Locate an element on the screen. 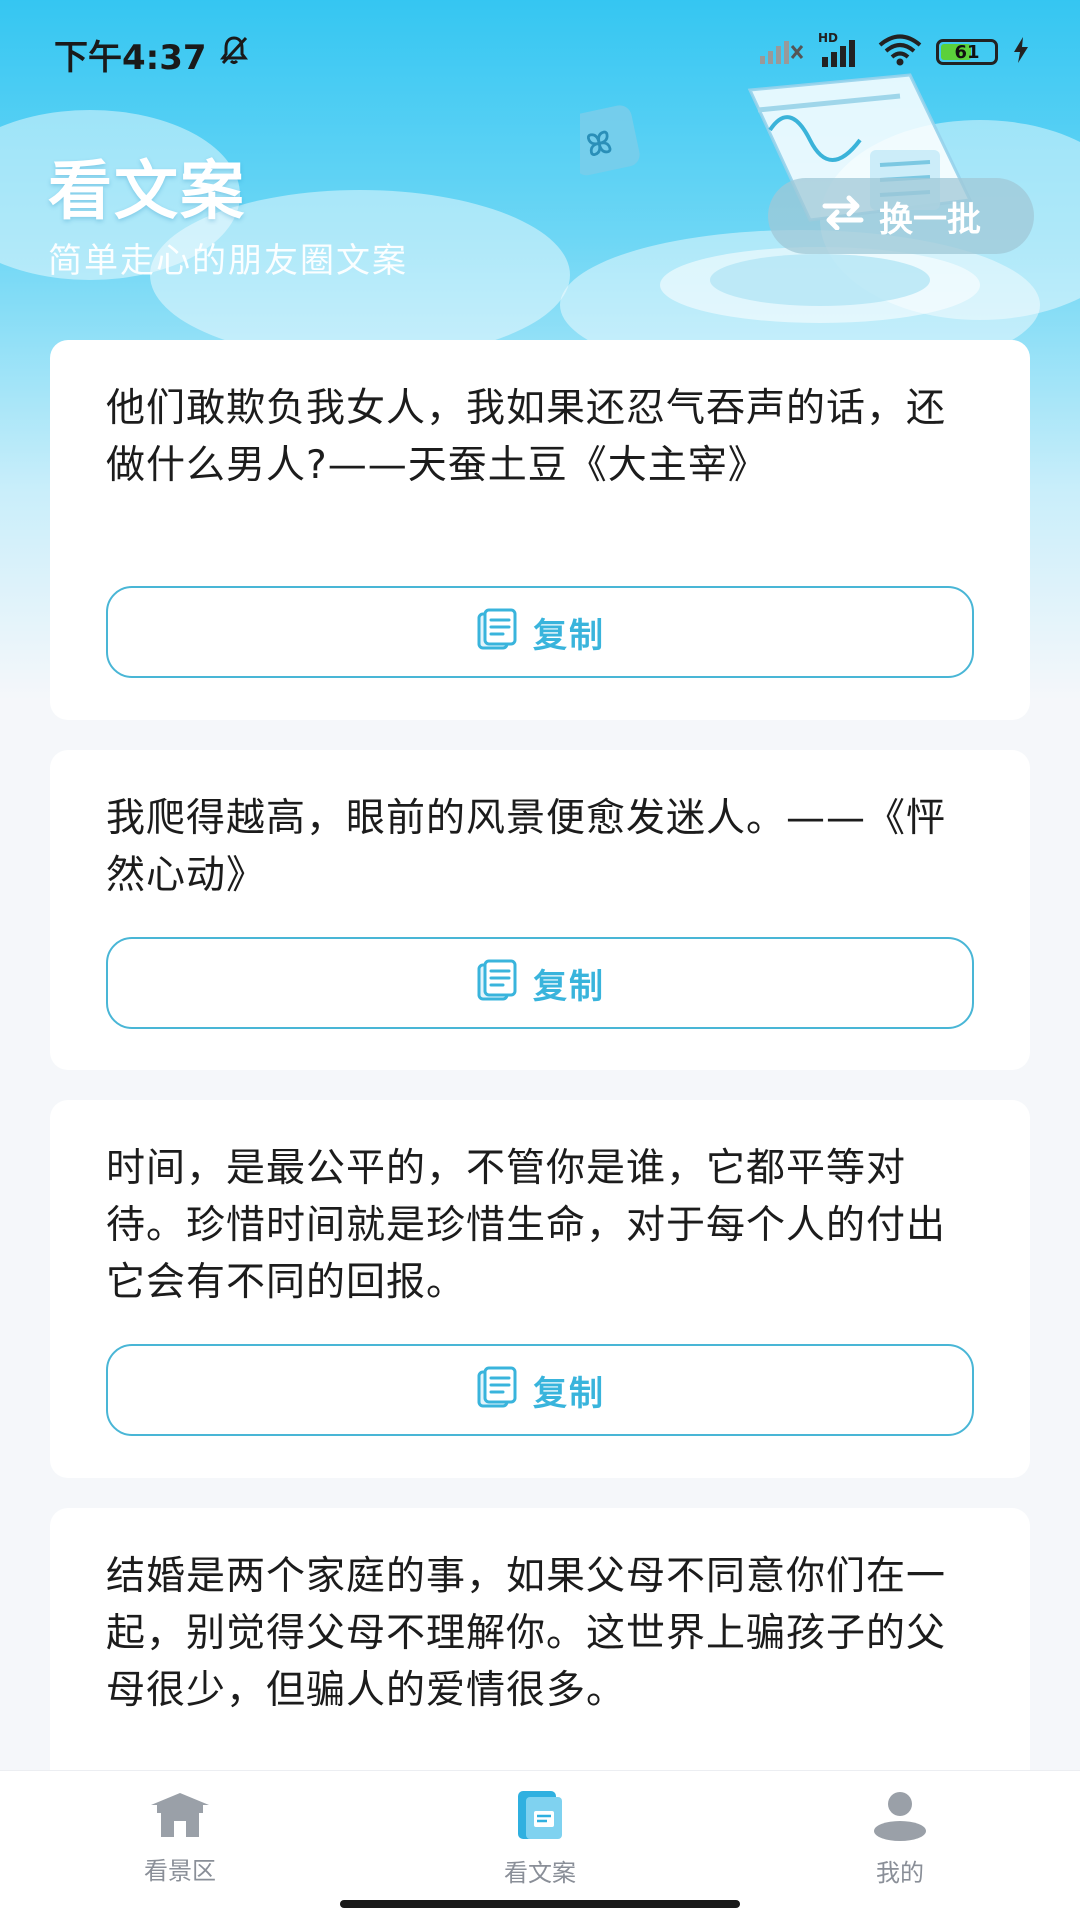 The image size is (1080, 1921). charging-bolt-icon is located at coordinates (1021, 52).